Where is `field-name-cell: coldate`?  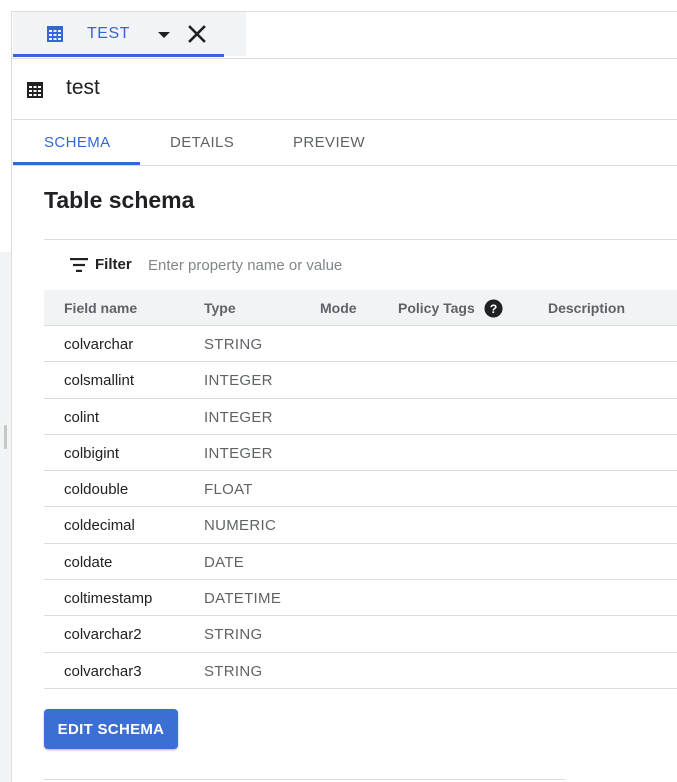 field-name-cell: coldate is located at coordinates (88, 562).